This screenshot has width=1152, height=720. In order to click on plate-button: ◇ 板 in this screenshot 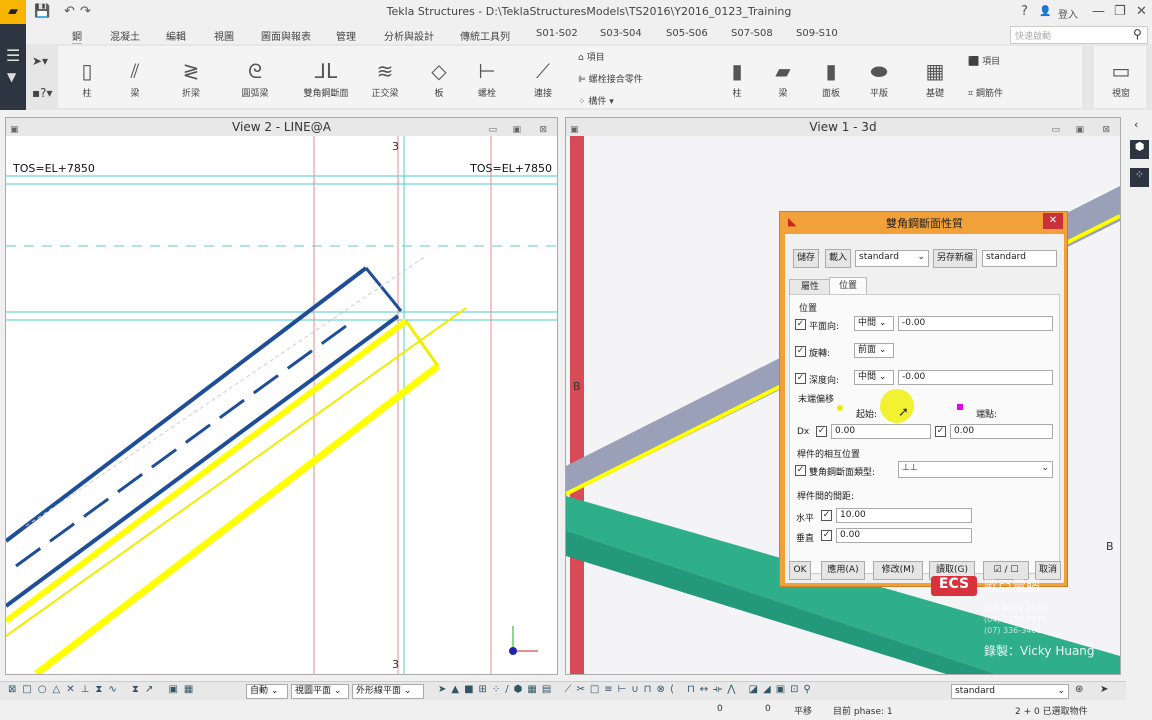, I will do `click(439, 77)`.